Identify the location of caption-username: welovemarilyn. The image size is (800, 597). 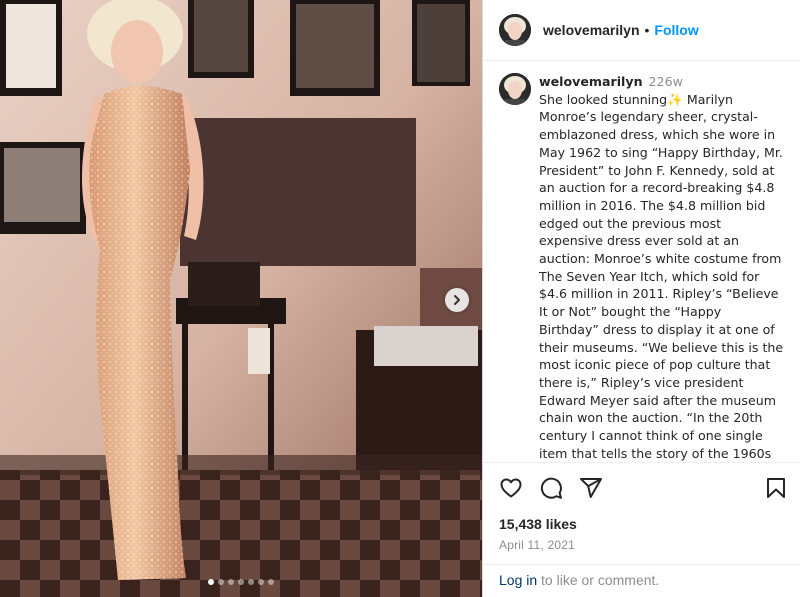
(591, 81).